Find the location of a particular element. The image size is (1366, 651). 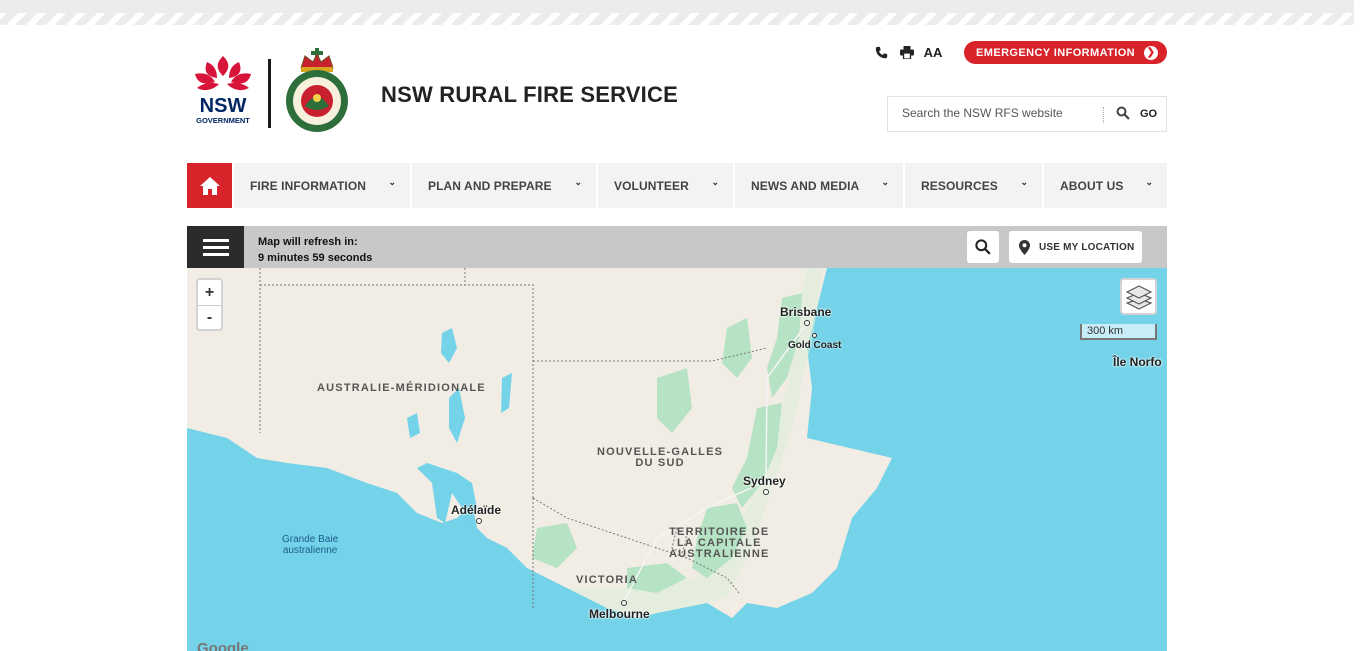

rfs-crest-logo is located at coordinates (317, 91).